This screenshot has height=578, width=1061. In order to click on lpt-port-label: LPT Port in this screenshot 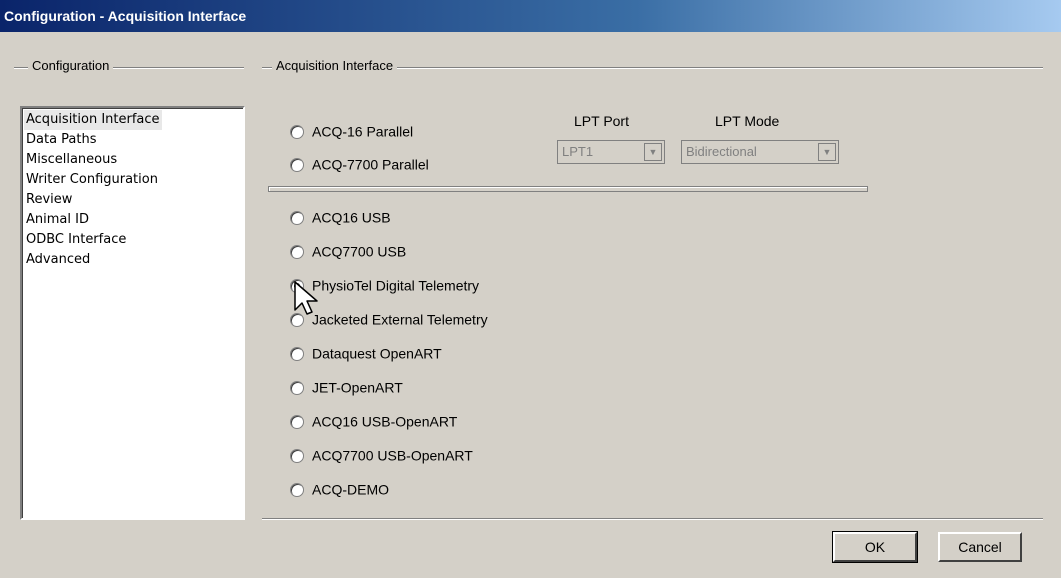, I will do `click(601, 121)`.